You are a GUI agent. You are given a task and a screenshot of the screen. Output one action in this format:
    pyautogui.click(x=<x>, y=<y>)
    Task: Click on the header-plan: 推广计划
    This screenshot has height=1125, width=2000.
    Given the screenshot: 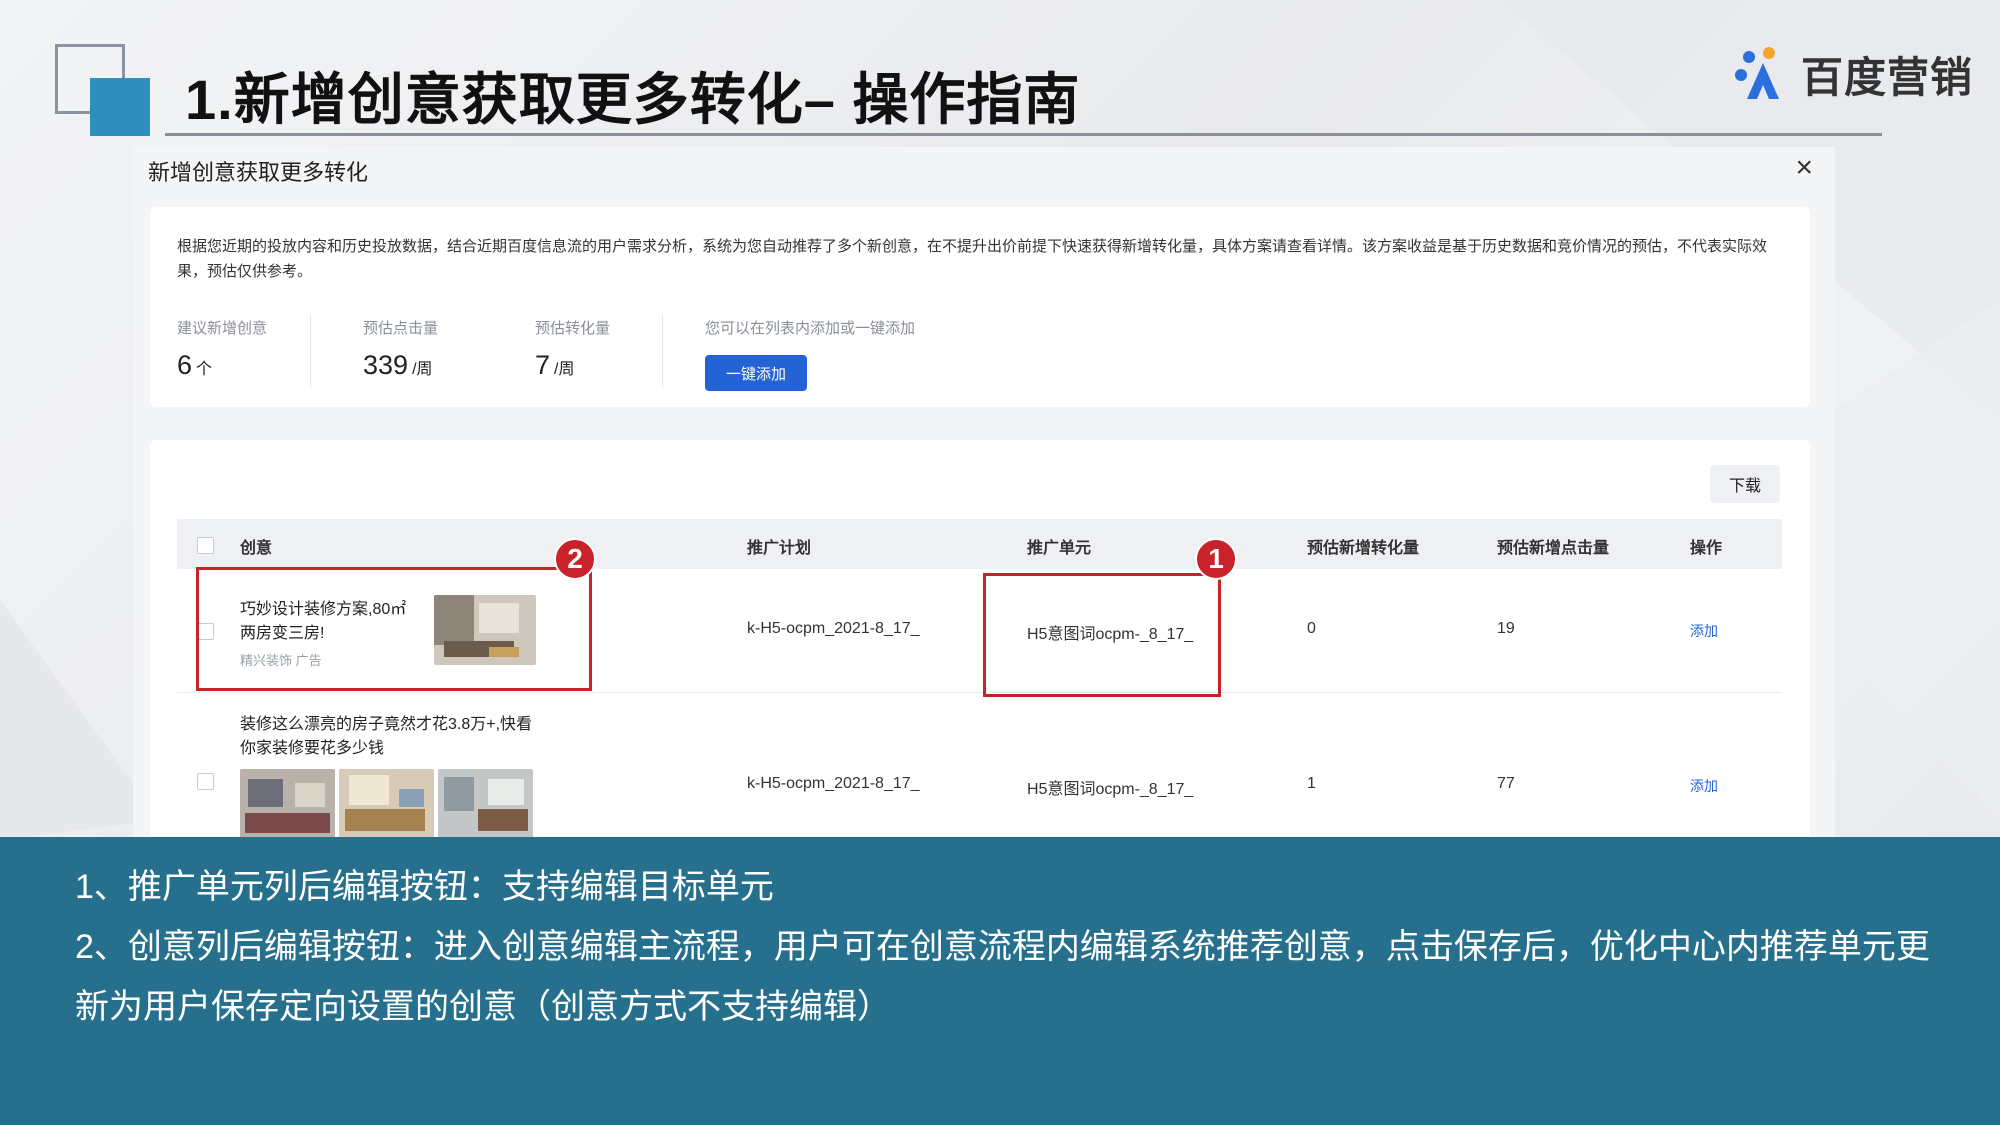 What is the action you would take?
    pyautogui.click(x=779, y=548)
    